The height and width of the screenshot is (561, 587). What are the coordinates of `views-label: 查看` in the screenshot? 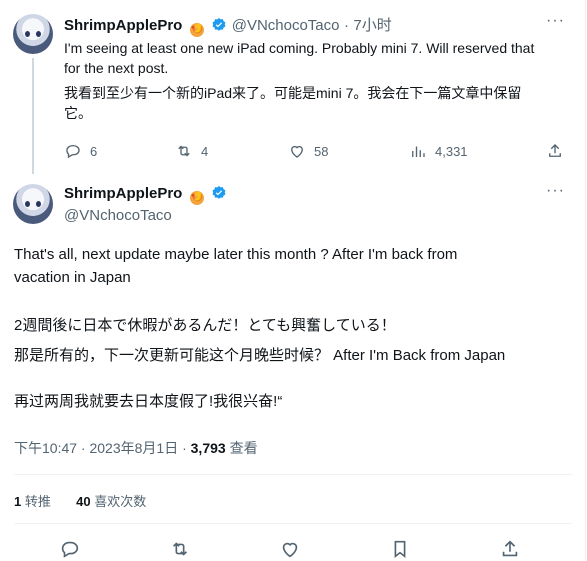 It's located at (241, 448).